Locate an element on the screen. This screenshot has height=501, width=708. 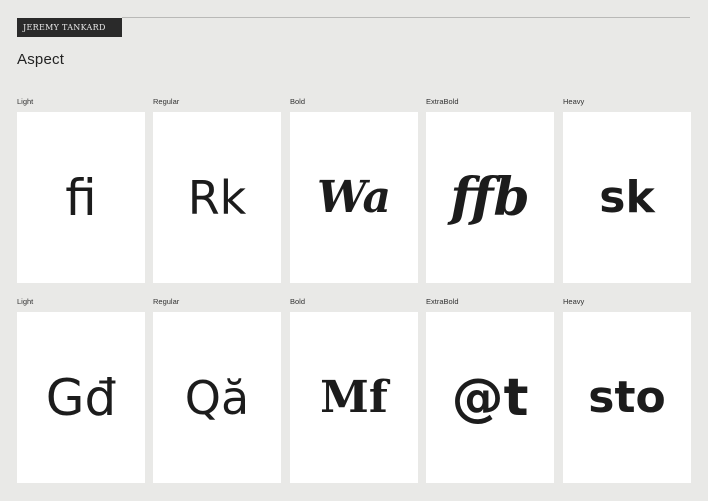
specimen-card: sk is located at coordinates (627, 197).